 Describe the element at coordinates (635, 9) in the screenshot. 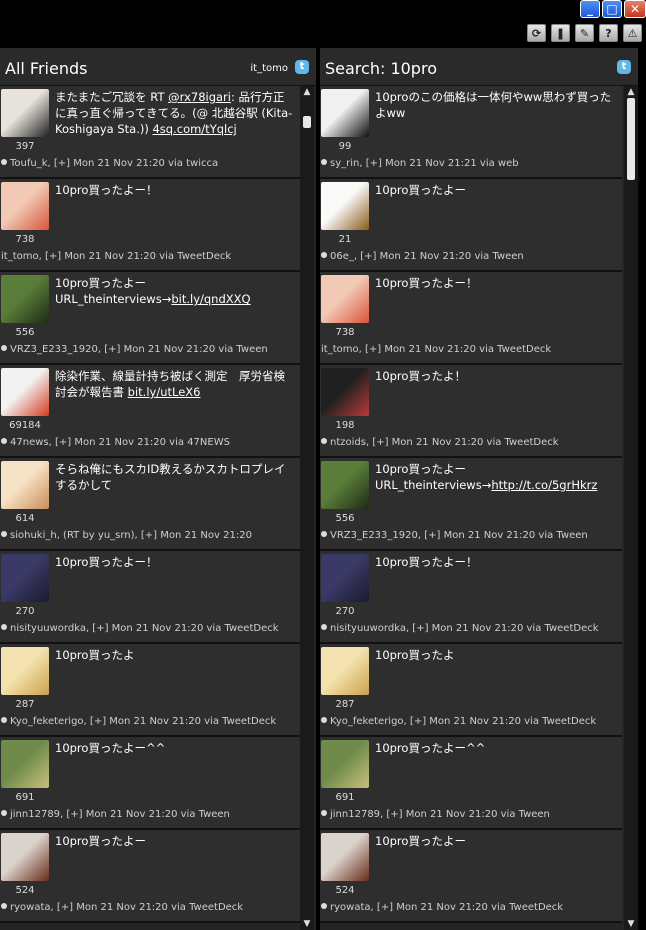

I see `close-button: ✕` at that location.